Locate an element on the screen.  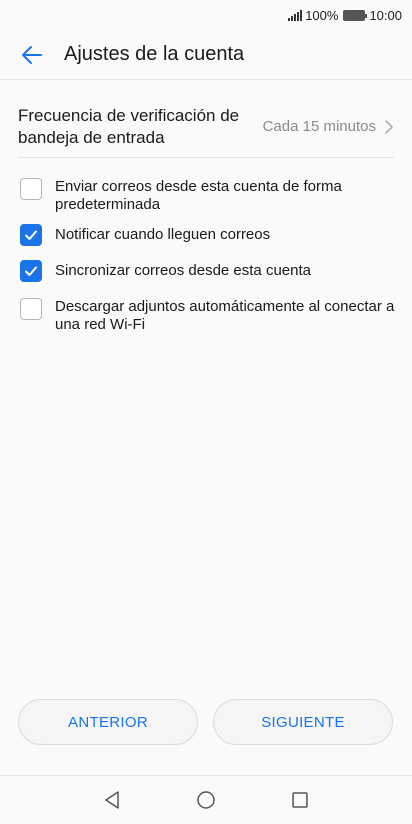
back-arrow-icon is located at coordinates (32, 54).